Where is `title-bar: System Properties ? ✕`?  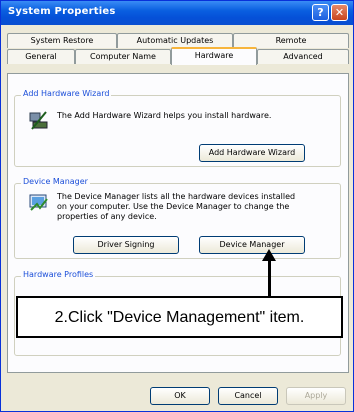 title-bar: System Properties ? ✕ is located at coordinates (177, 13).